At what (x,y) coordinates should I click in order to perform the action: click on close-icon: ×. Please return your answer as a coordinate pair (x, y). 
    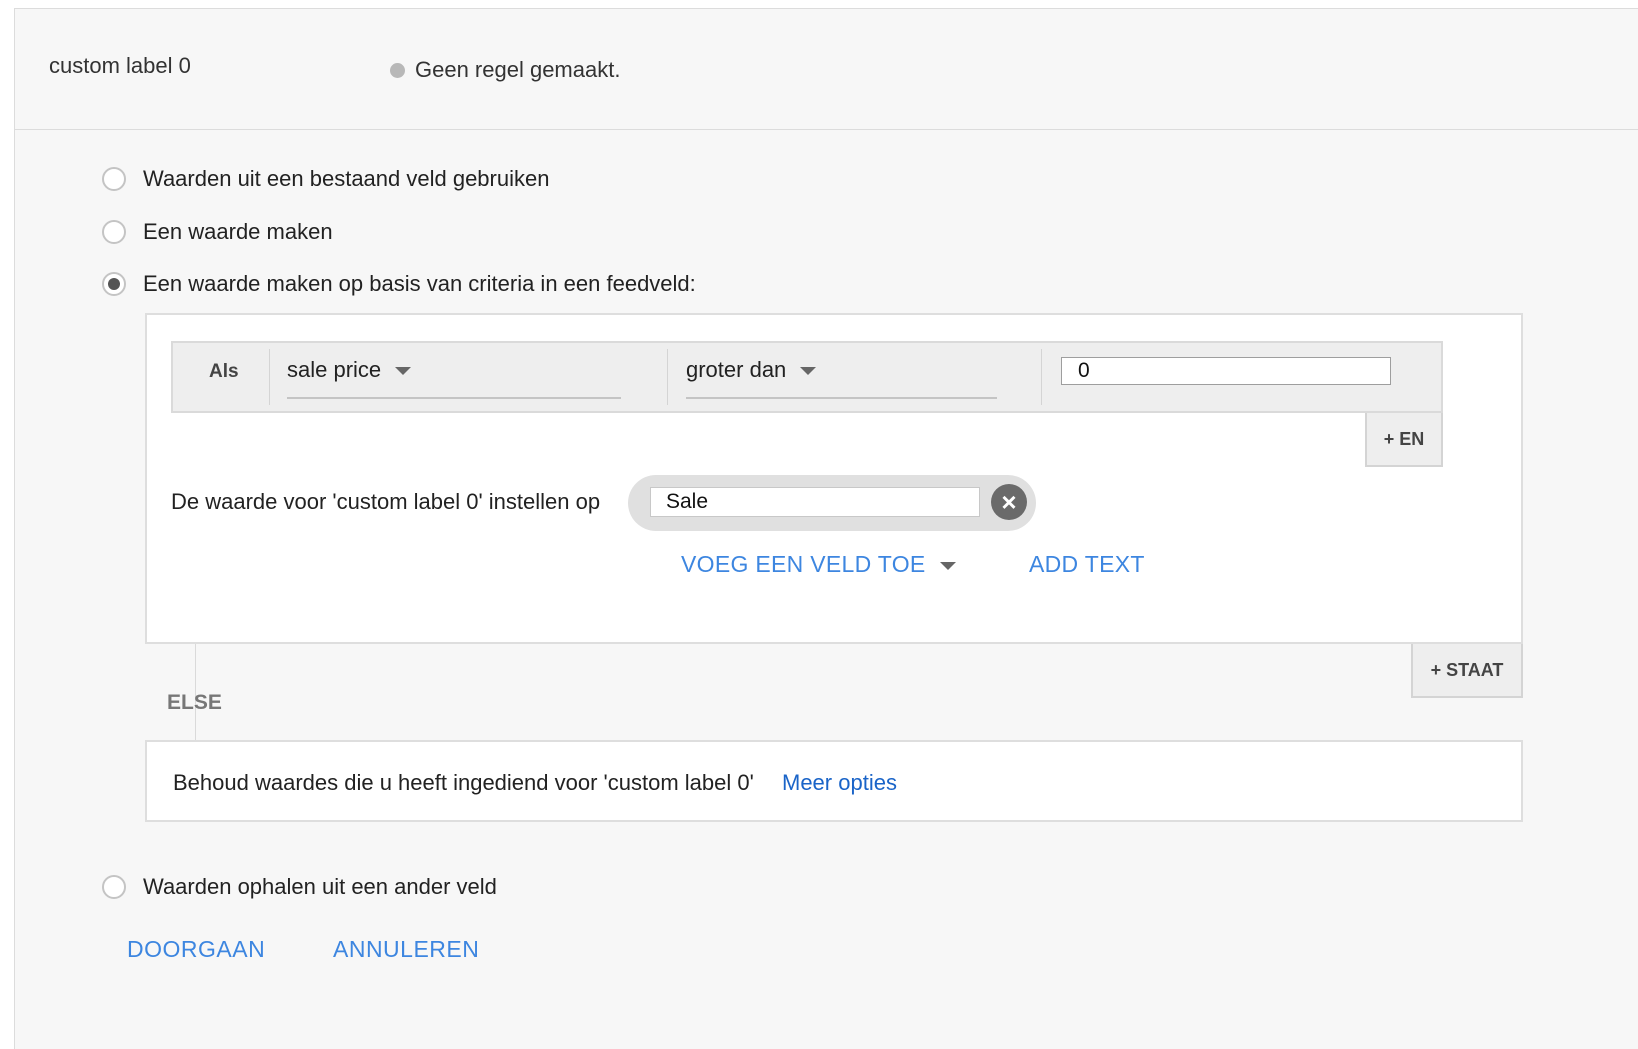
    Looking at the image, I should click on (1009, 502).